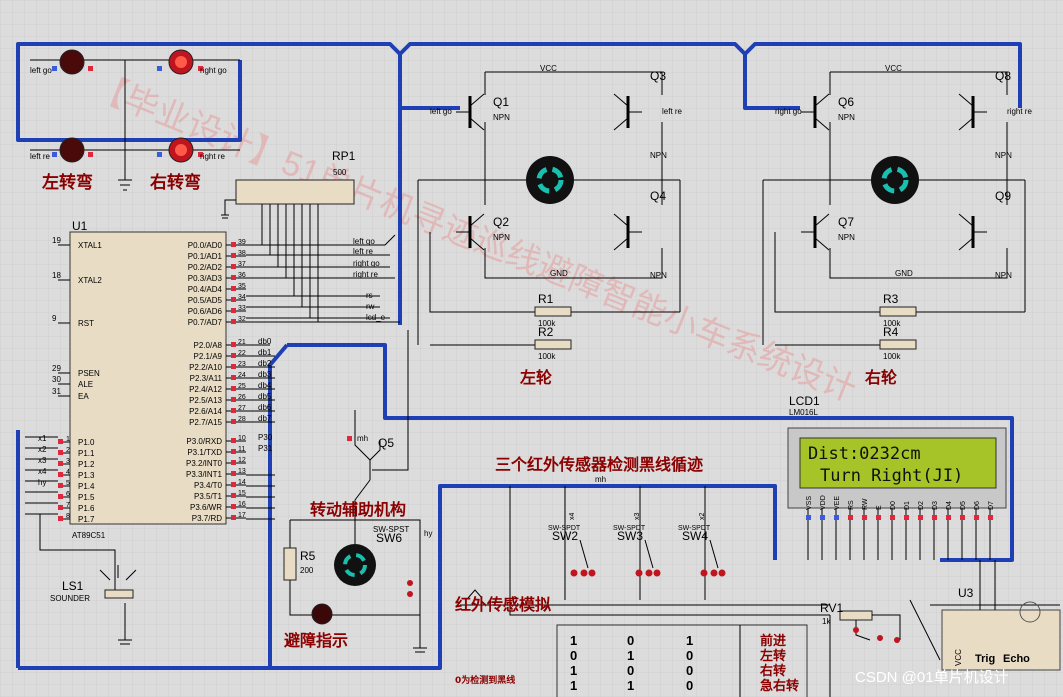  Describe the element at coordinates (72, 62) in the screenshot. I see `led-left-go` at that location.